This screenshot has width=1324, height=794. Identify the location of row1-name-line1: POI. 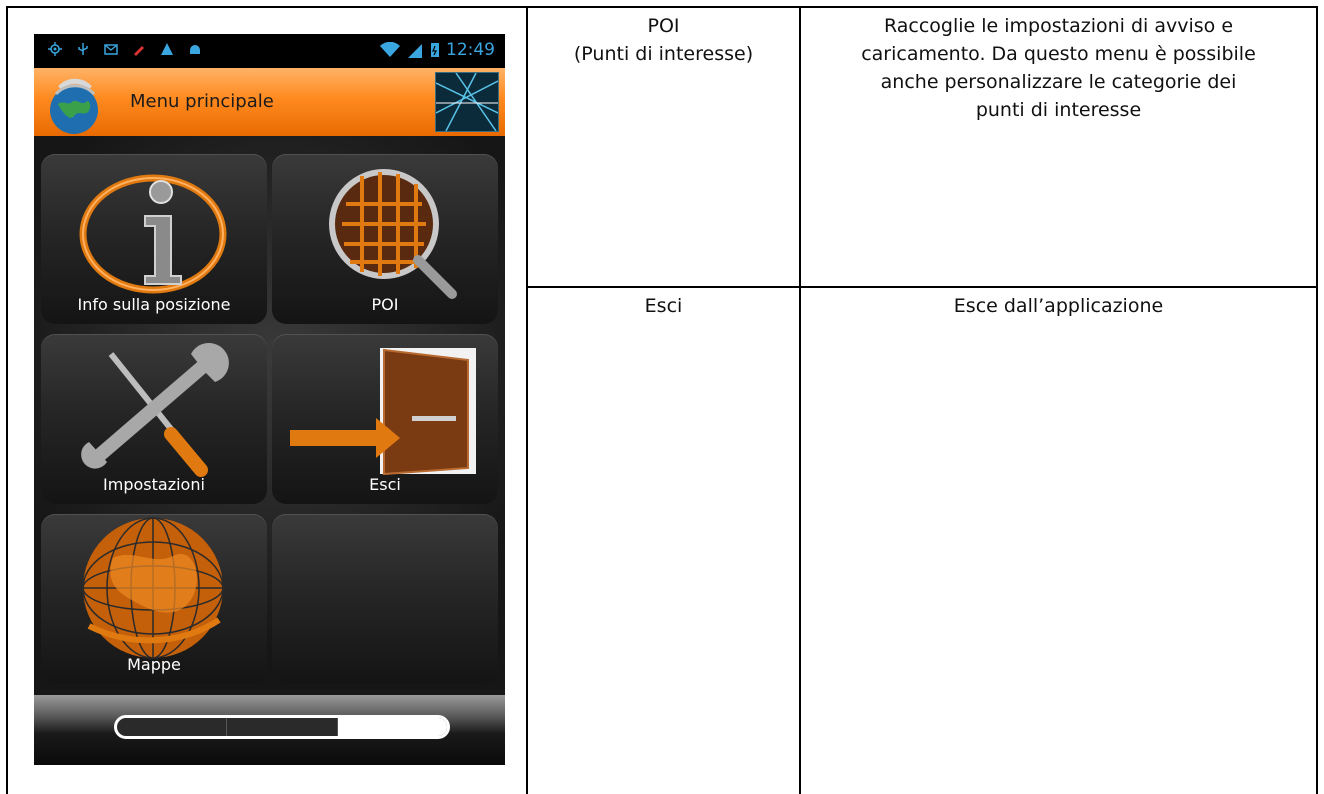
(663, 26).